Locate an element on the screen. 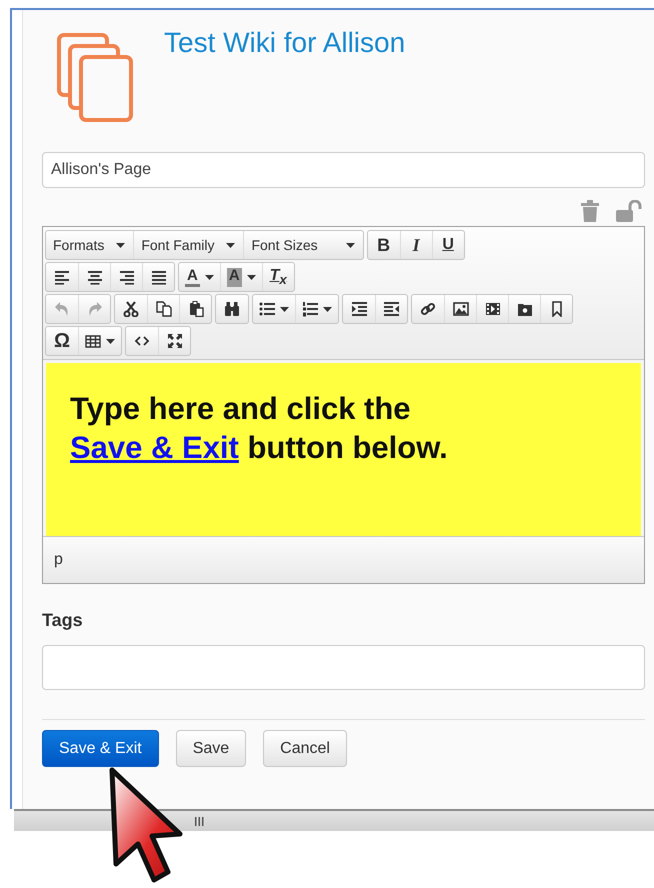  trash-icon is located at coordinates (590, 211).